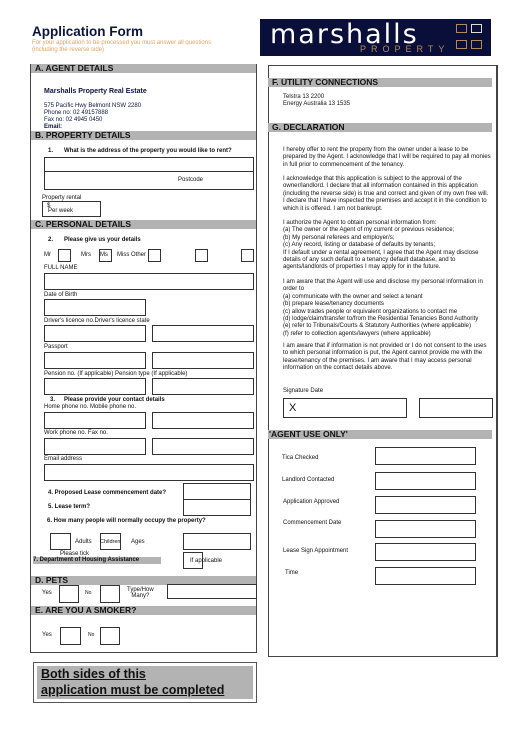 This screenshot has height=749, width=530. Describe the element at coordinates (47, 635) in the screenshot. I see `smoker-yes-label: Yes` at that location.